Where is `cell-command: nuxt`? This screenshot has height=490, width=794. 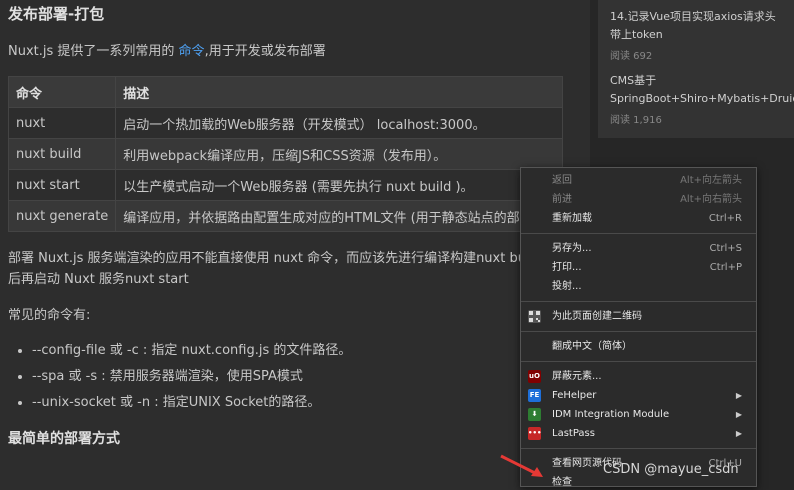
cell-command: nuxt is located at coordinates (62, 123).